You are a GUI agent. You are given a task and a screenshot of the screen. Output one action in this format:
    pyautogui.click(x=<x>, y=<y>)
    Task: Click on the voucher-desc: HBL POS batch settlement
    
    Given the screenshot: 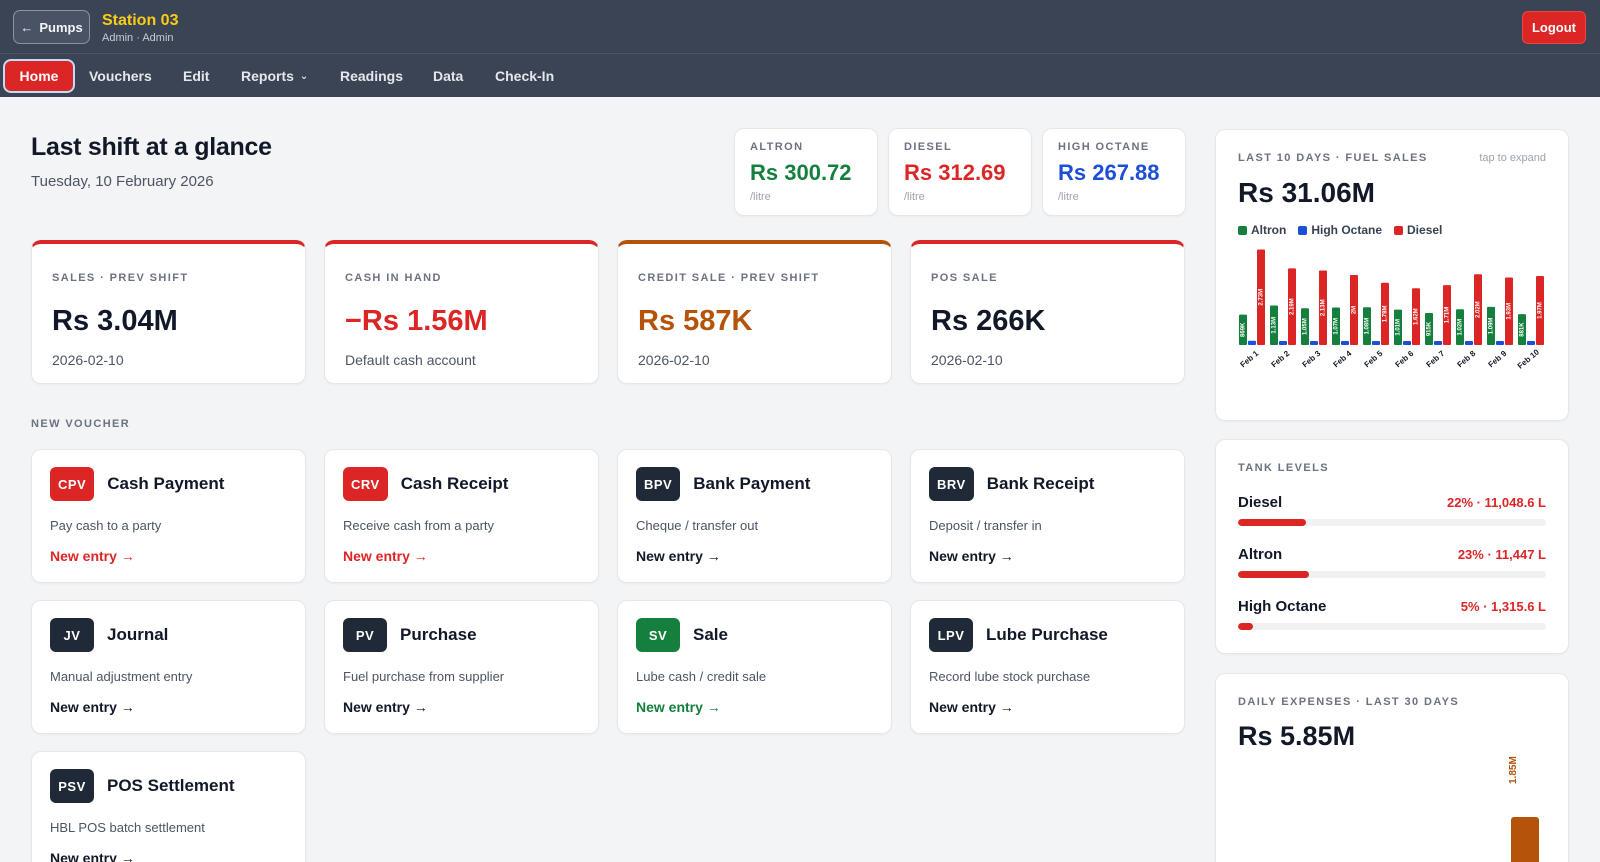 What is the action you would take?
    pyautogui.click(x=127, y=827)
    